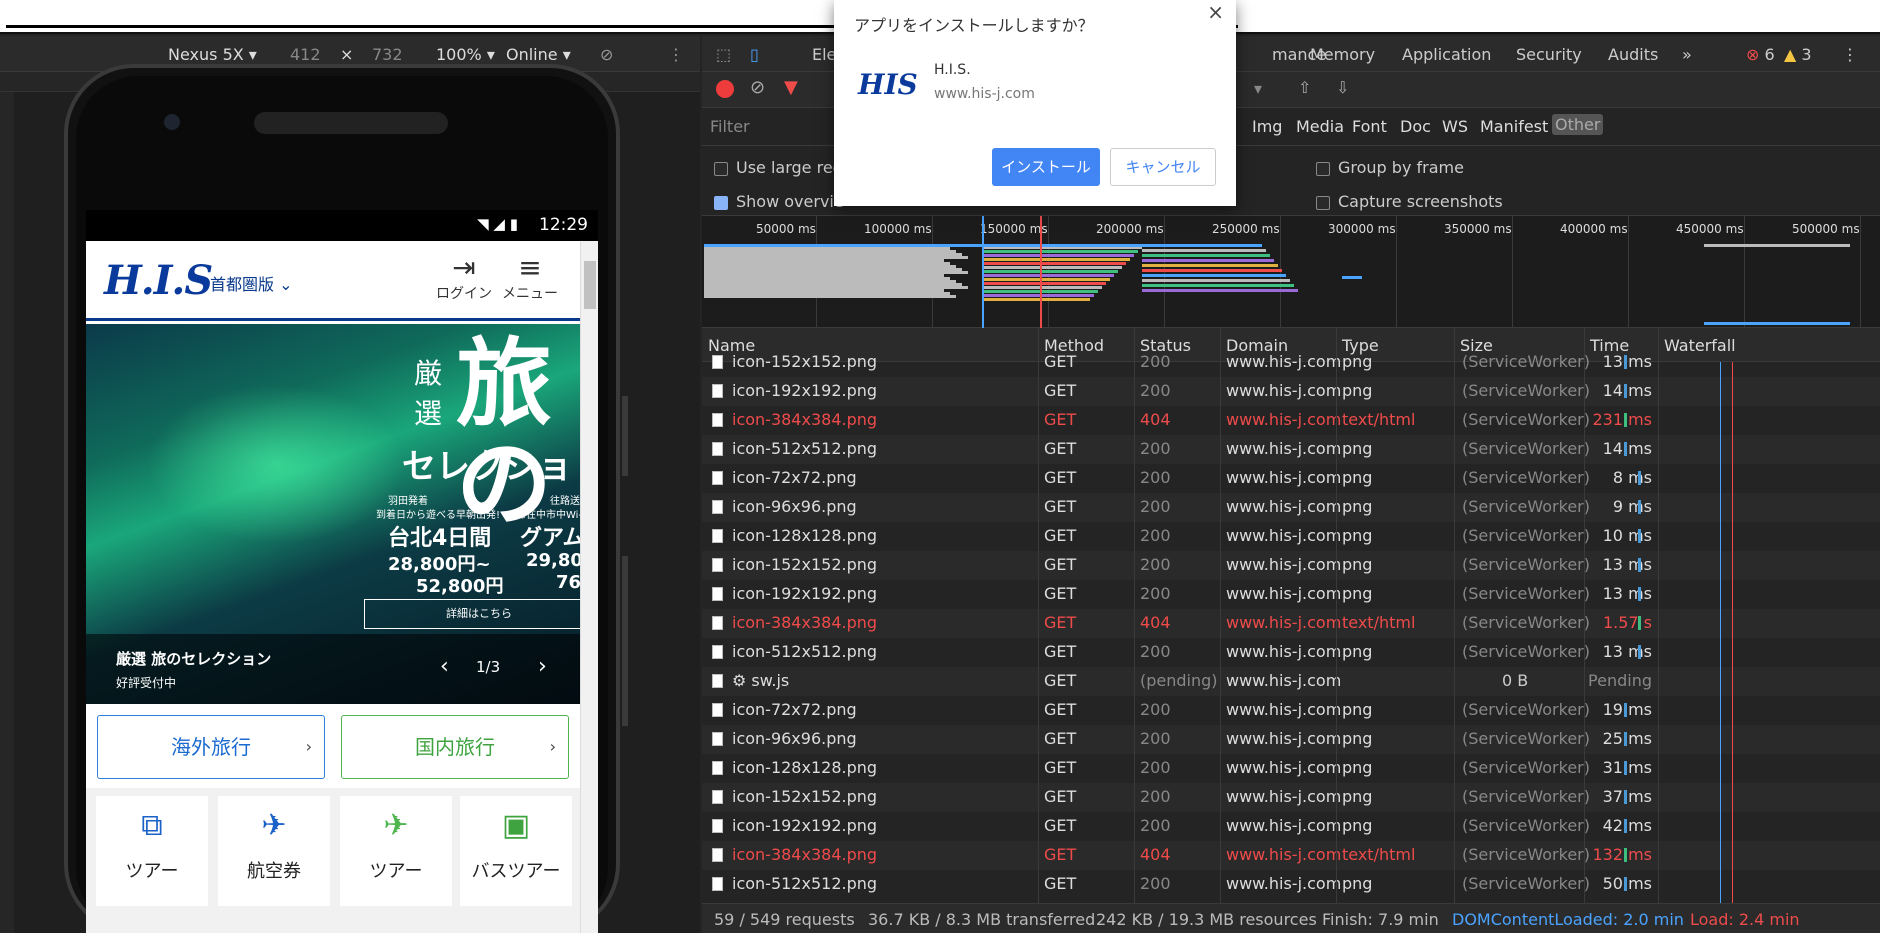 The image size is (1880, 933). What do you see at coordinates (158, 280) in the screenshot?
I see `his-logo: H.I.S` at bounding box center [158, 280].